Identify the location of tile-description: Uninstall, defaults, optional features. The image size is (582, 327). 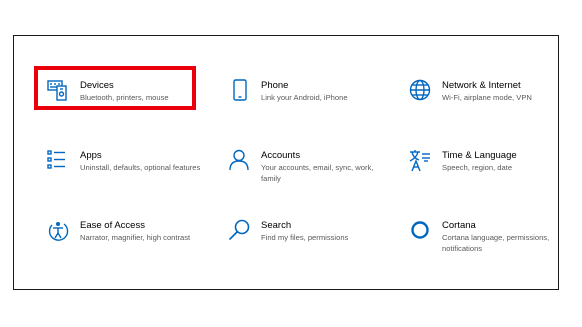
(140, 167).